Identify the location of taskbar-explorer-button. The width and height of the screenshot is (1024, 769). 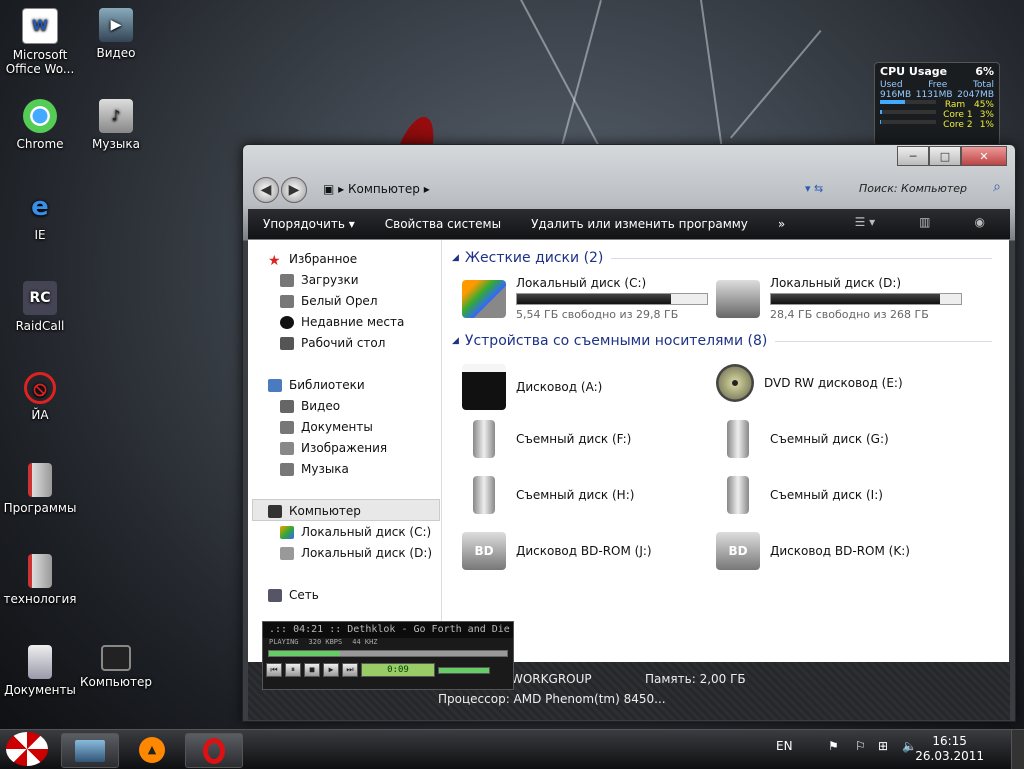
(90, 750).